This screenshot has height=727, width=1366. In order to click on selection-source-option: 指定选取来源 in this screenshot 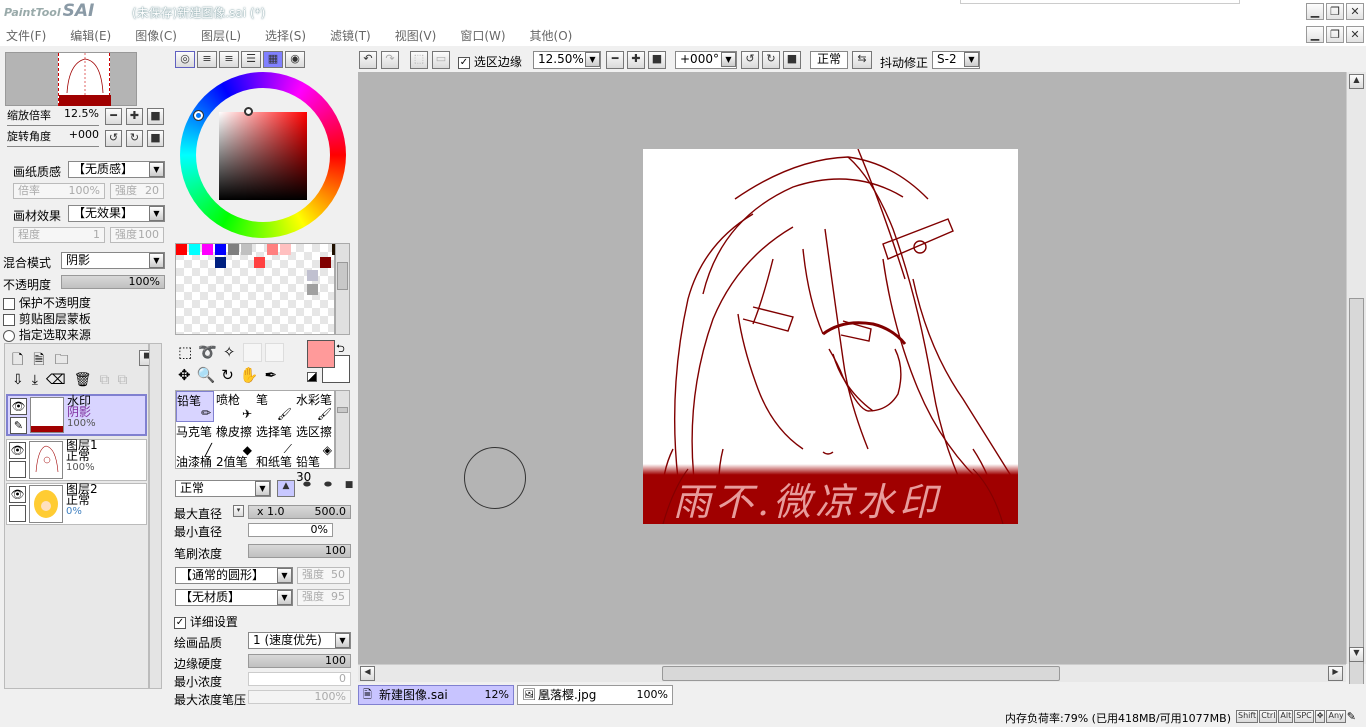, I will do `click(47, 334)`.